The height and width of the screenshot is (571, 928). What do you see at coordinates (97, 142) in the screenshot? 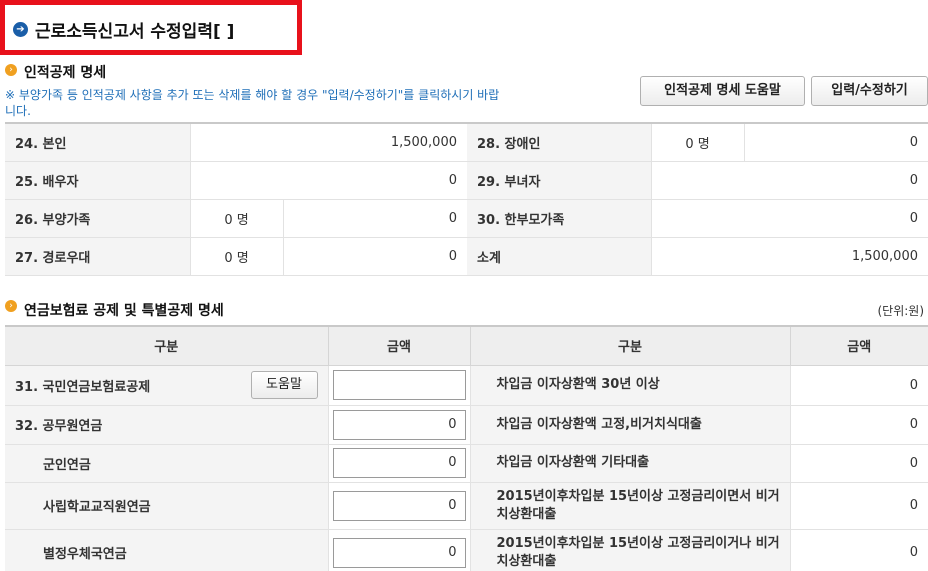
I see `row-label: 24. 본인` at bounding box center [97, 142].